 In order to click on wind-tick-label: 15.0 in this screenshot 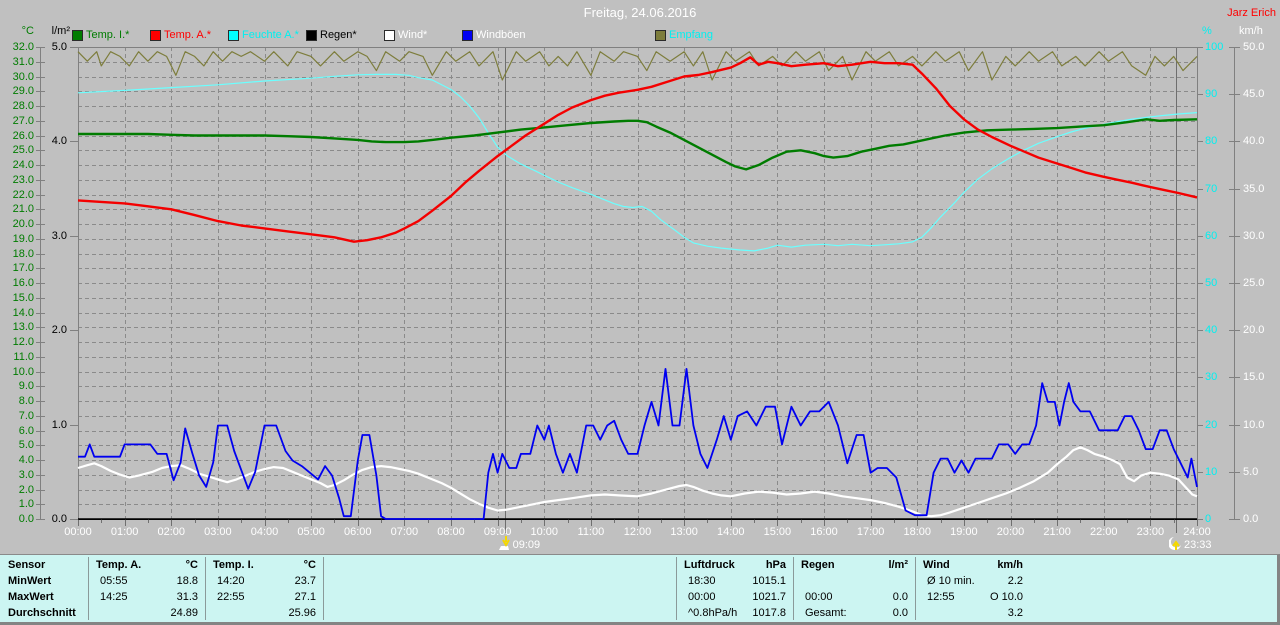, I will do `click(1254, 377)`.